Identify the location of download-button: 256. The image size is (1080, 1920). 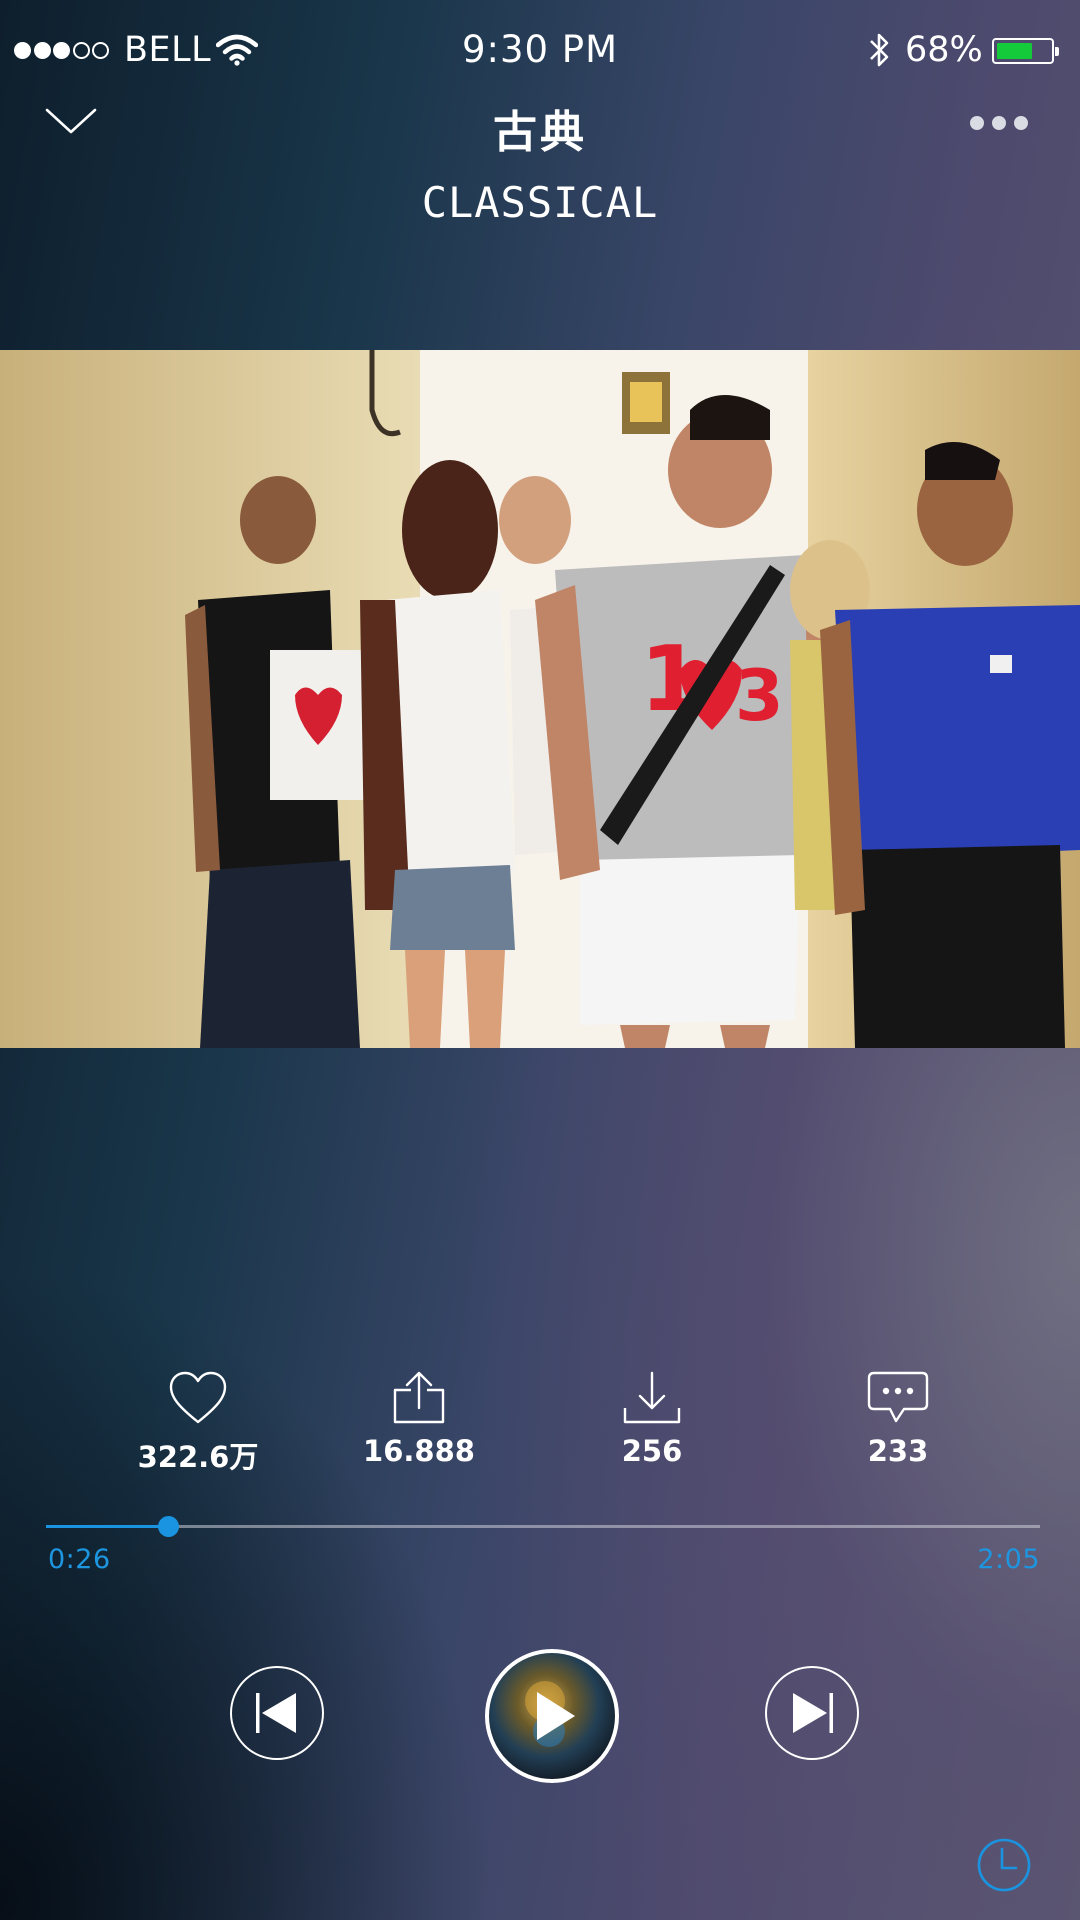
(652, 1419).